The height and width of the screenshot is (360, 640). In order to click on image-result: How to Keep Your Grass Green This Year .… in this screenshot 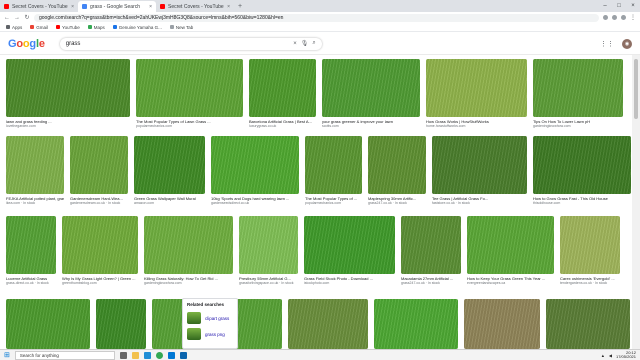, I will do `click(510, 252)`.